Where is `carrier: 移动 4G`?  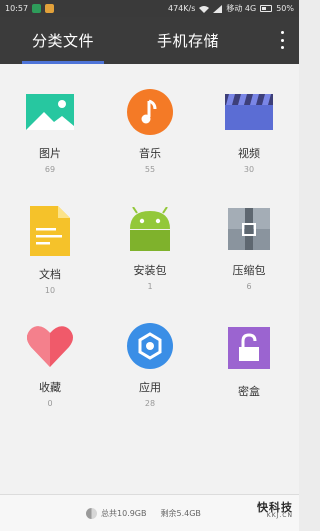 carrier: 移动 4G is located at coordinates (241, 8).